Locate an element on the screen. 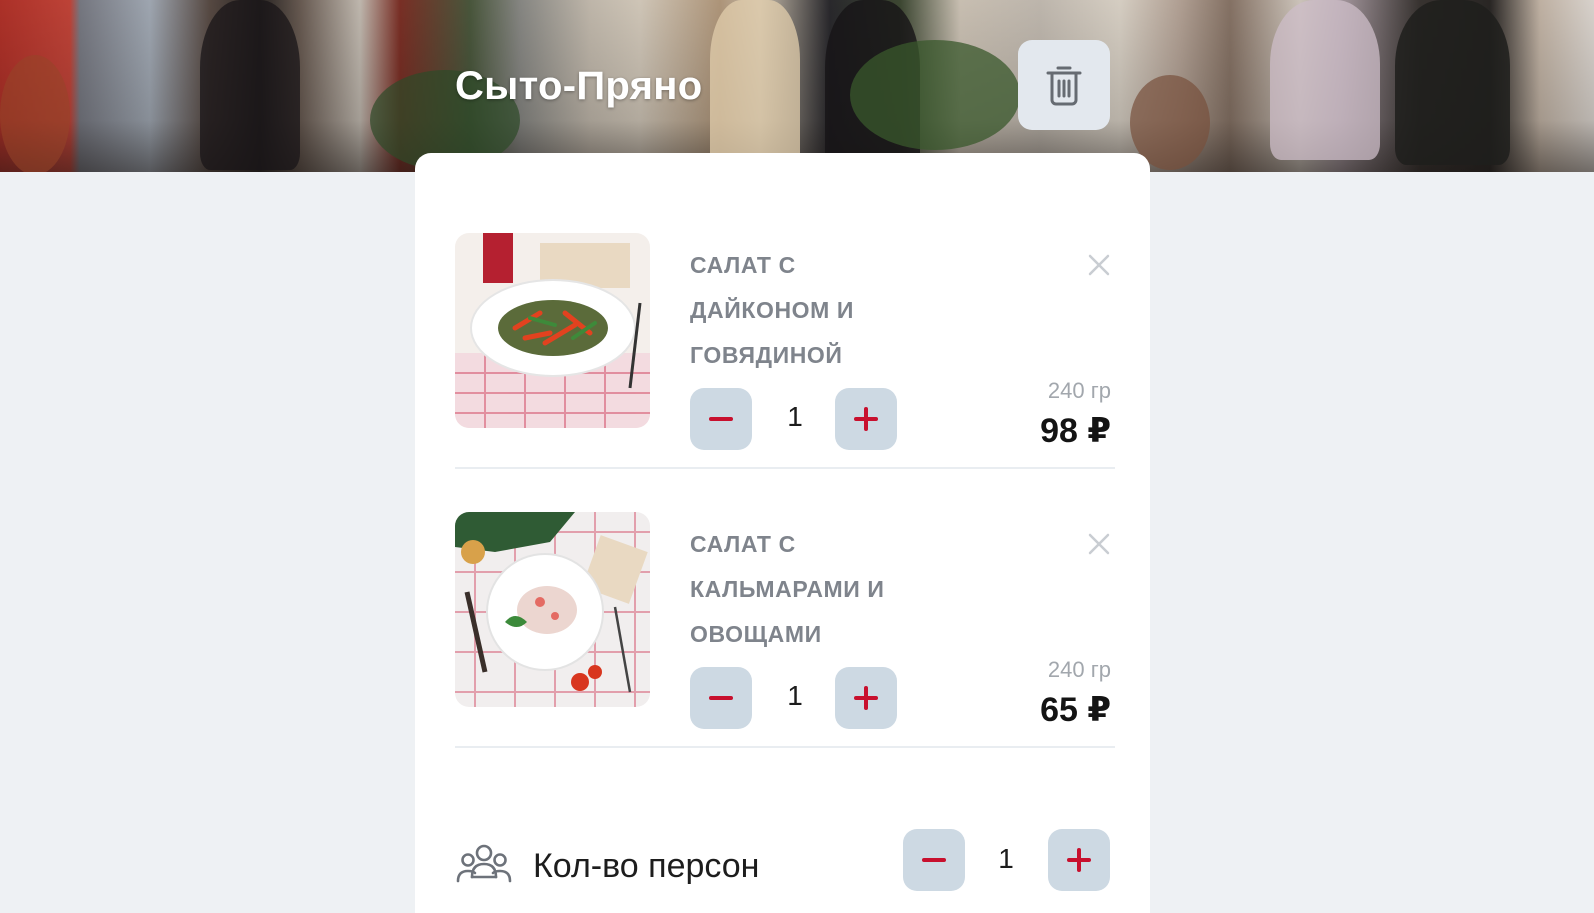 This screenshot has width=1594, height=913. persons-count-row: Кол-во персон 1 is located at coordinates (785, 860).